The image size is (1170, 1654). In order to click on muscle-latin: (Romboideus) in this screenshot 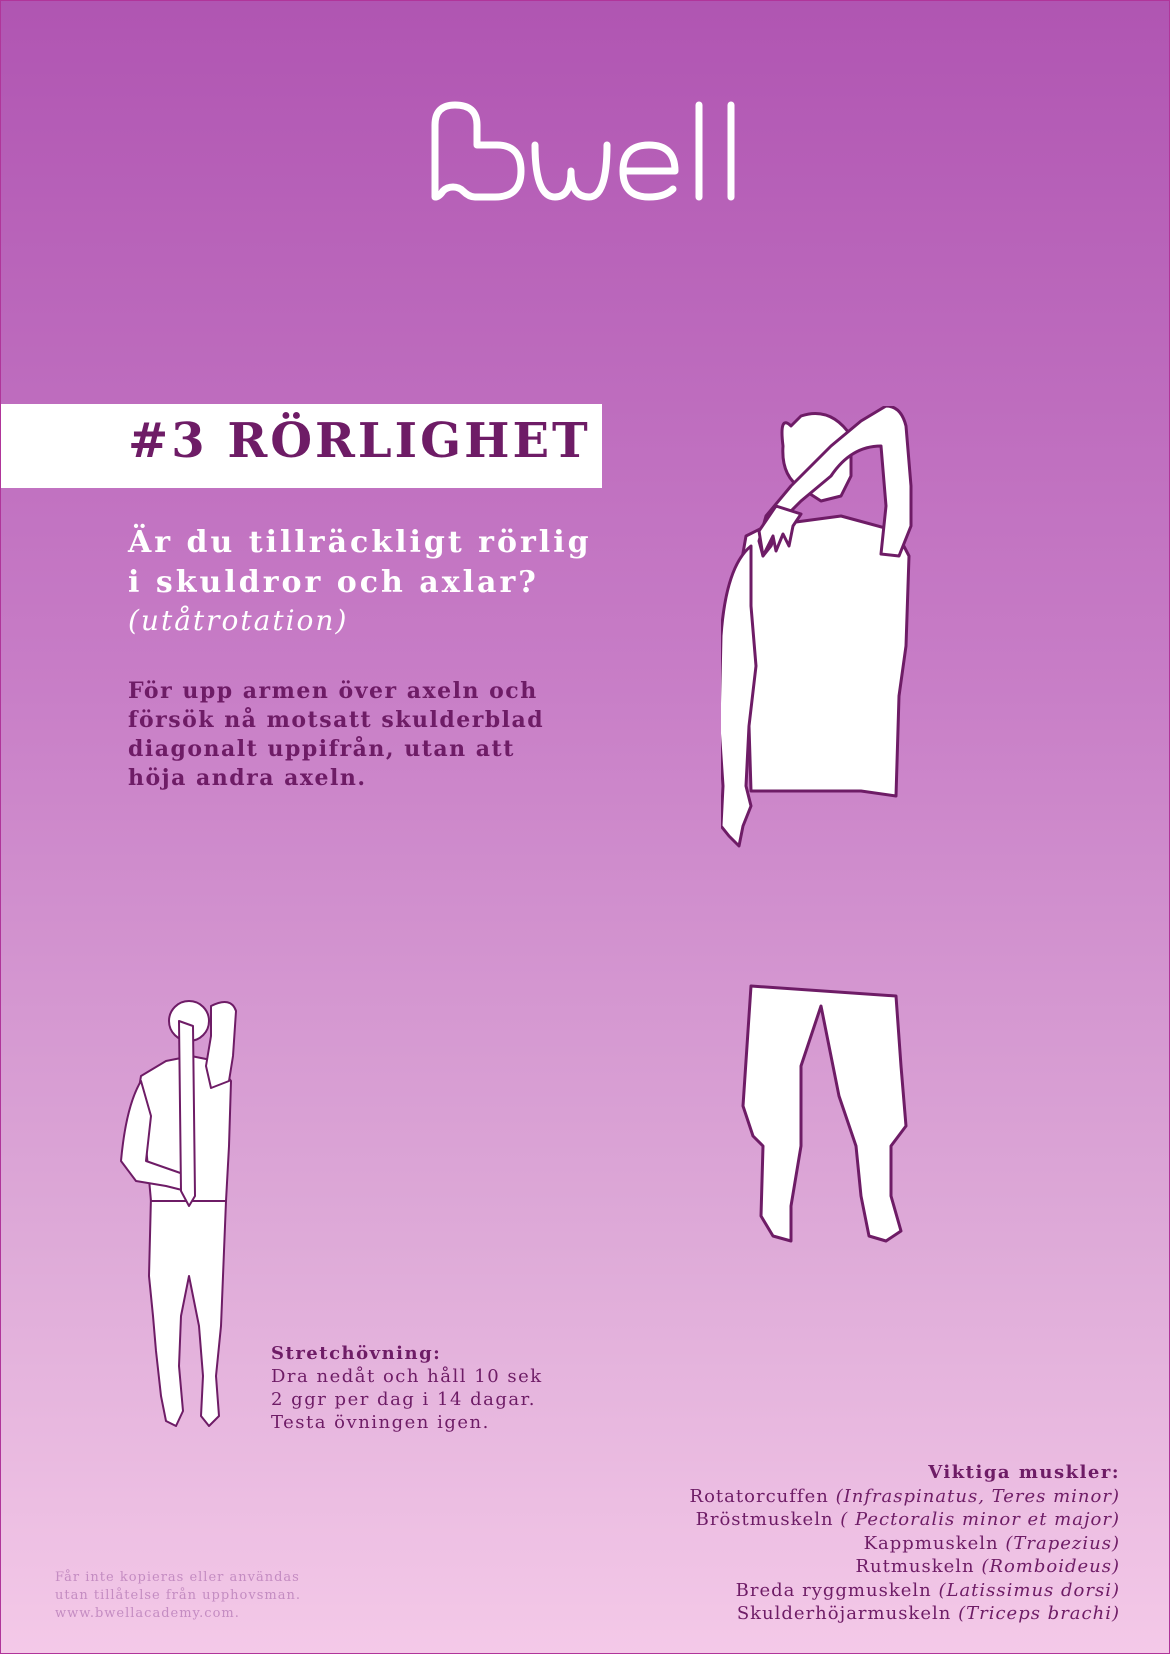, I will do `click(1050, 1566)`.